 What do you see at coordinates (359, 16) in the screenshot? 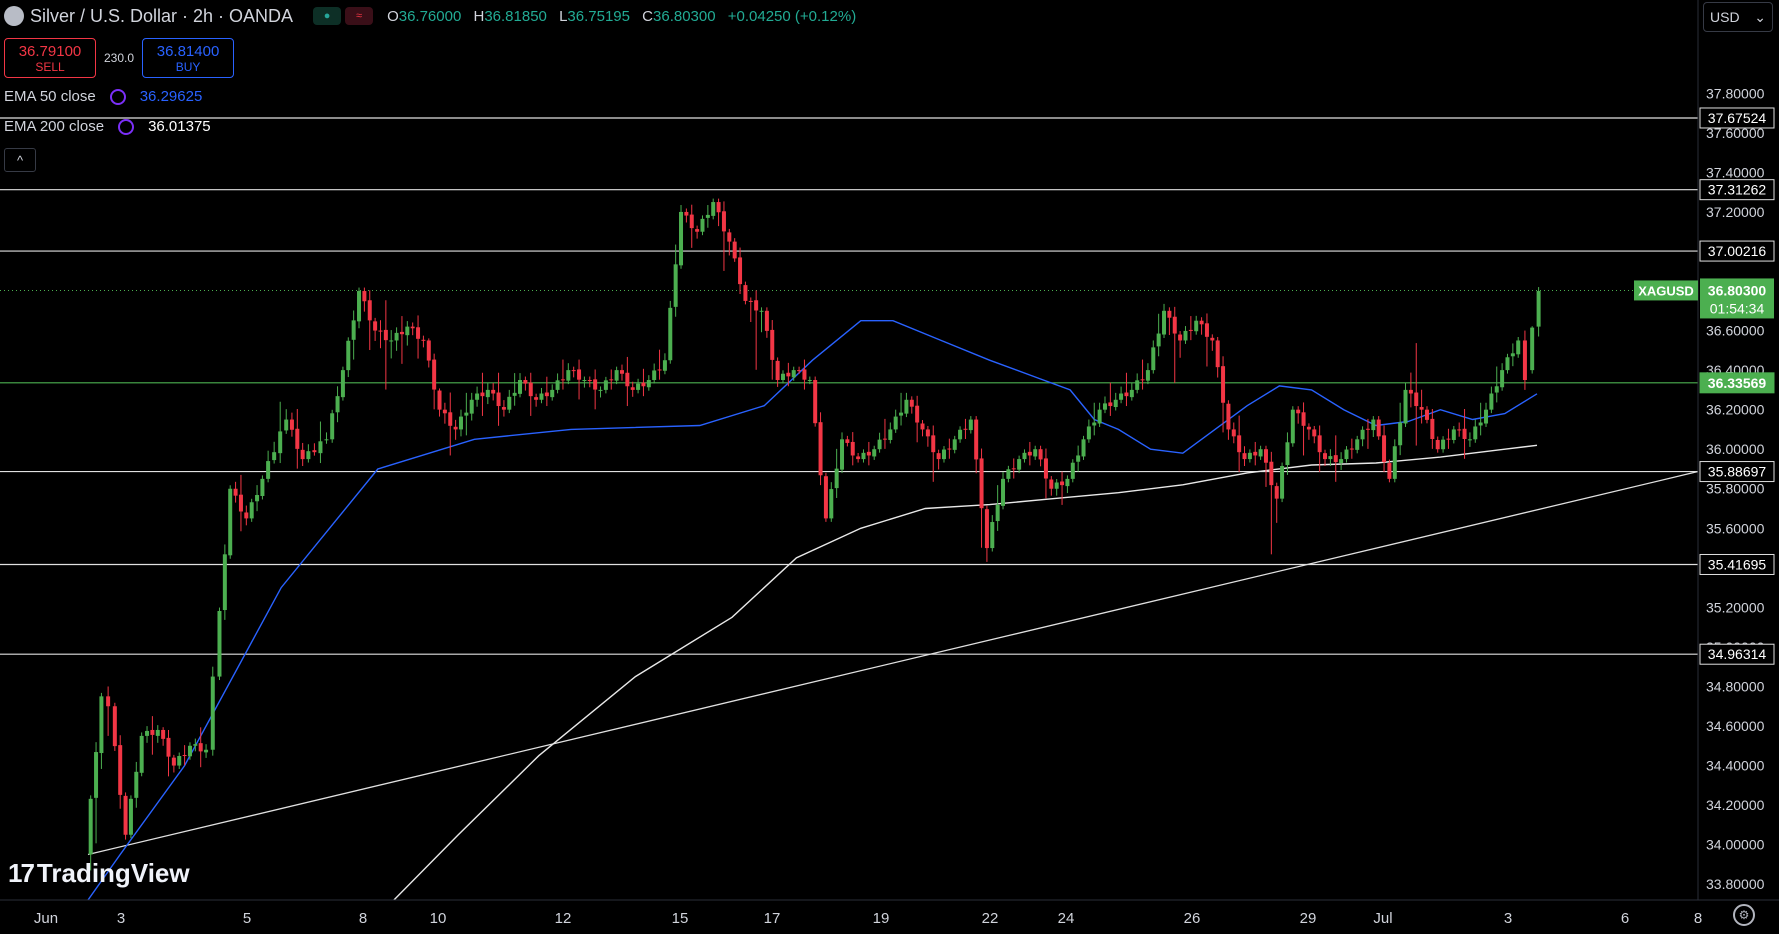
I see `data-delay-icon: ≈` at bounding box center [359, 16].